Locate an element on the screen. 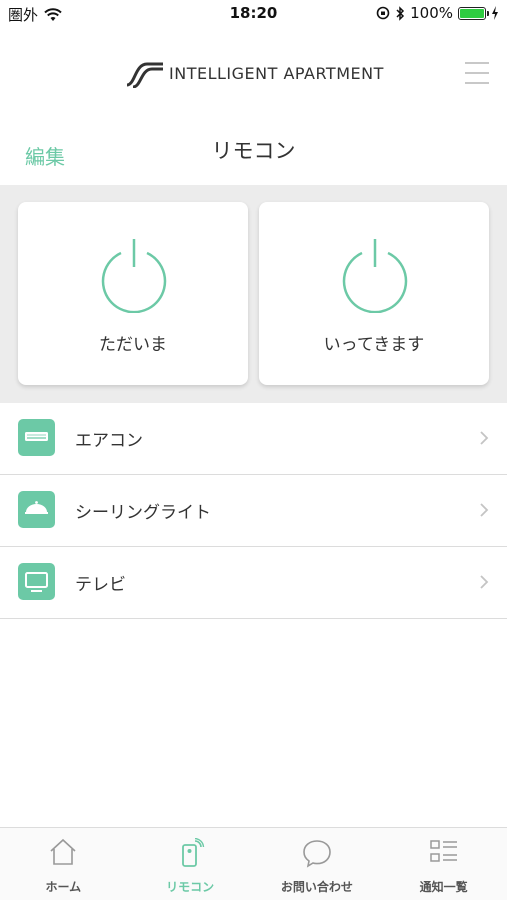  tab-home: ホーム is located at coordinates (63, 864).